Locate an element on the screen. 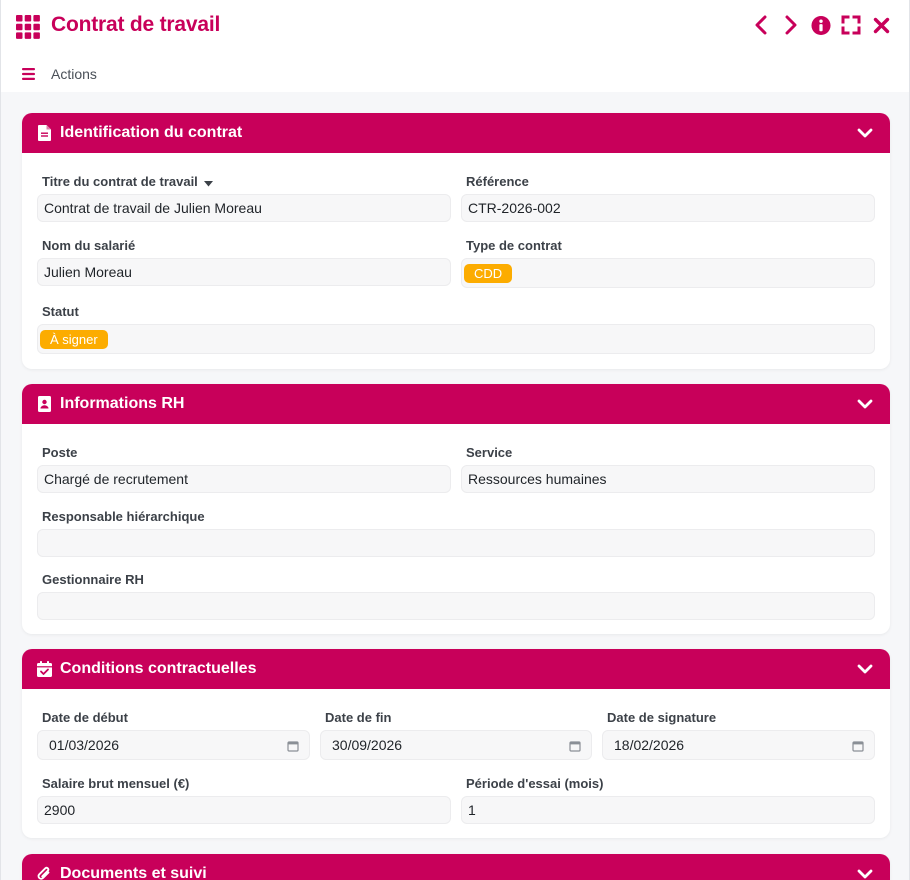 This screenshot has height=880, width=910. service-field: Ressources humaines is located at coordinates (668, 479).